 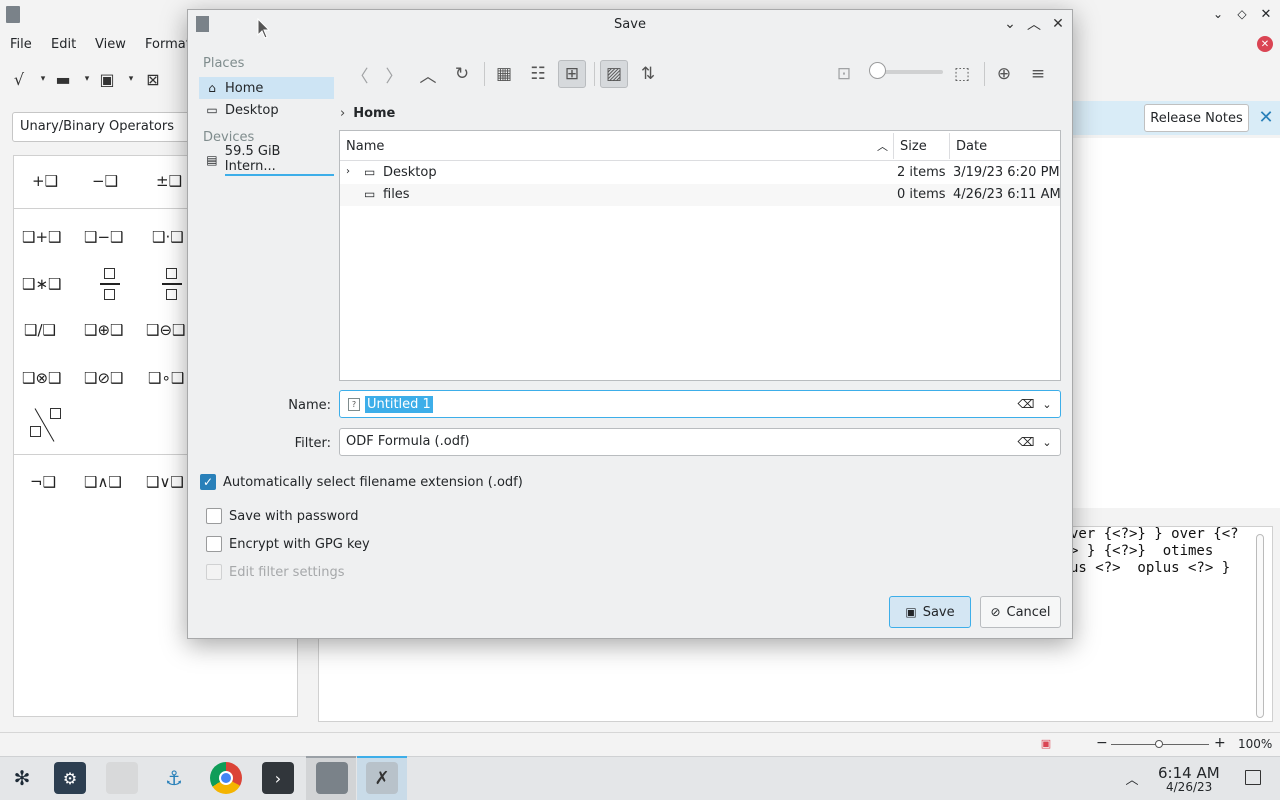 What do you see at coordinates (1004, 74) in the screenshot?
I see `new-folder-icon: ⊕` at bounding box center [1004, 74].